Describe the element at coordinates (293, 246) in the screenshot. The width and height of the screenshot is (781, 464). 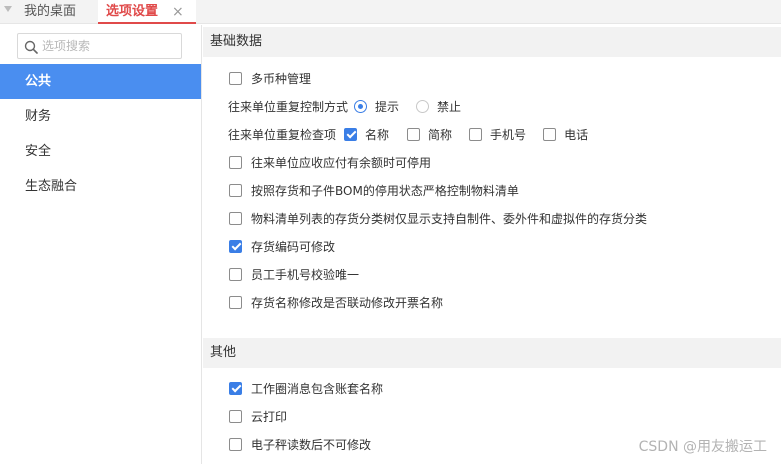
I see `option-label: 存货编码可修改` at that location.